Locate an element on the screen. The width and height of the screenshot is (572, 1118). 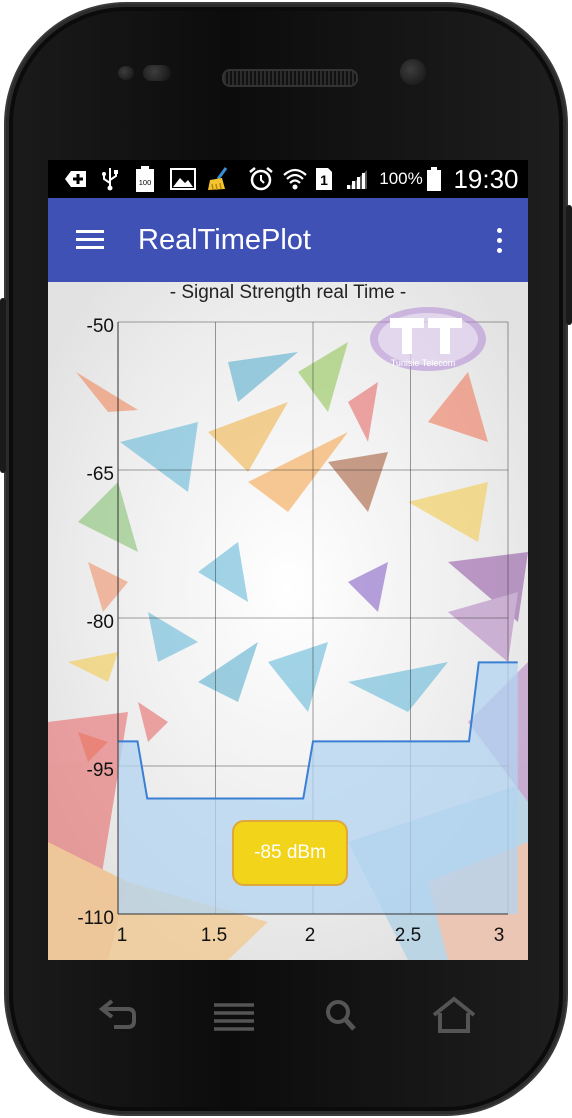
battery-small-label: 100 is located at coordinates (145, 182).